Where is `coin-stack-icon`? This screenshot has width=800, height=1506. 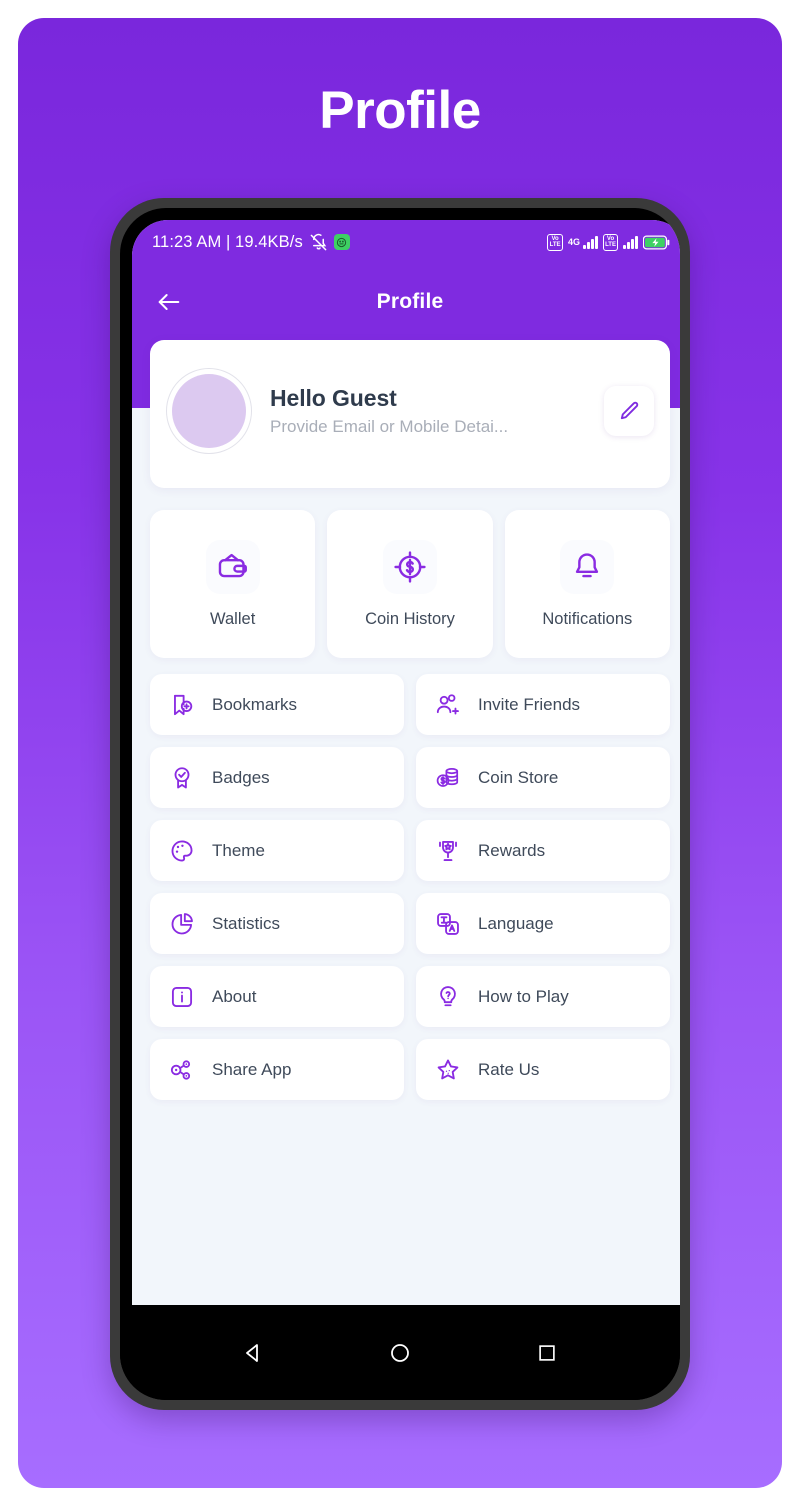
coin-stack-icon is located at coordinates (448, 778).